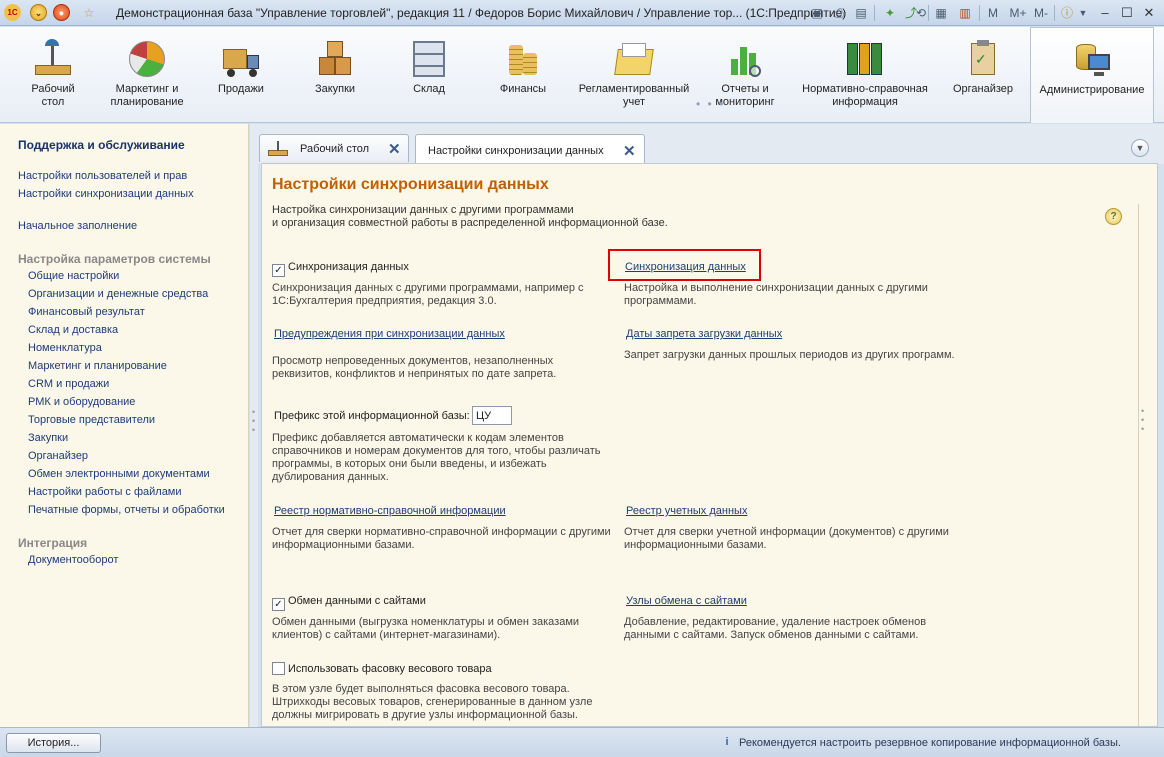 Image resolution: width=1164 pixels, height=757 pixels. Describe the element at coordinates (101, 145) in the screenshot. I see `nav-group-support: Поддержка и обслуживание` at that location.